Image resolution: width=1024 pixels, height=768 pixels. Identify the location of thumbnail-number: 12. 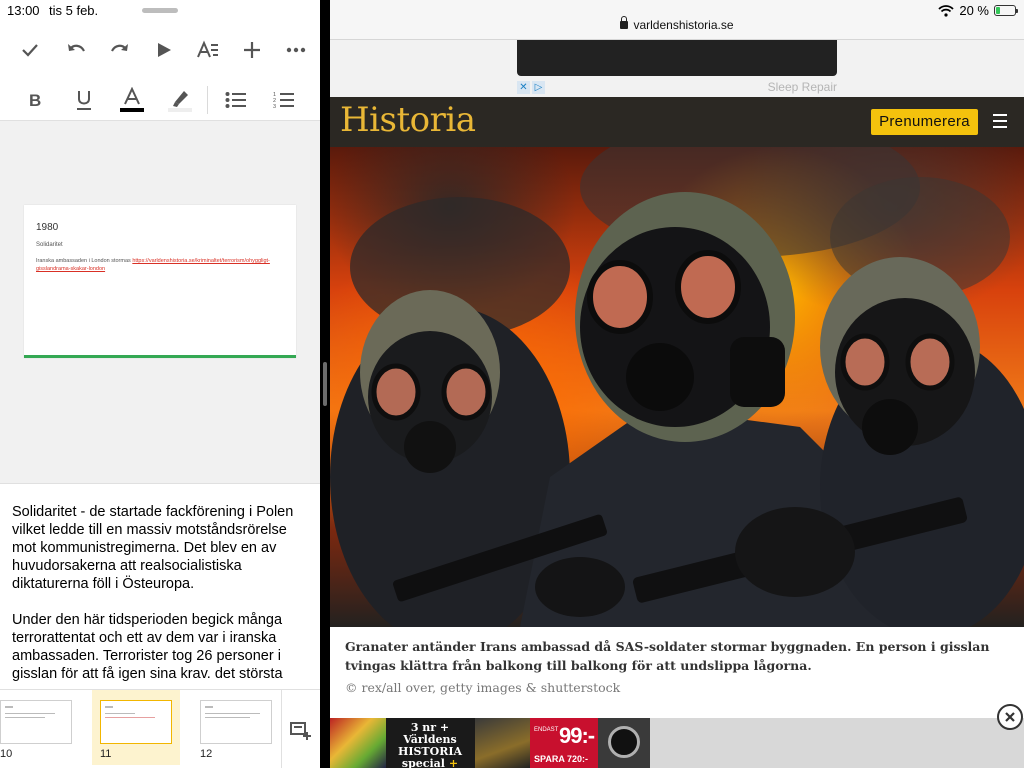
(206, 754).